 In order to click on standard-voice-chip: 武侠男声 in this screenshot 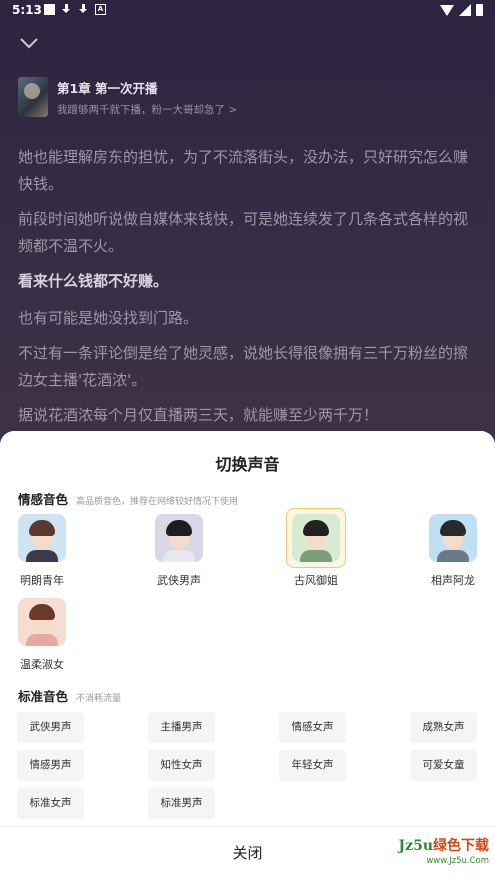, I will do `click(50, 727)`.